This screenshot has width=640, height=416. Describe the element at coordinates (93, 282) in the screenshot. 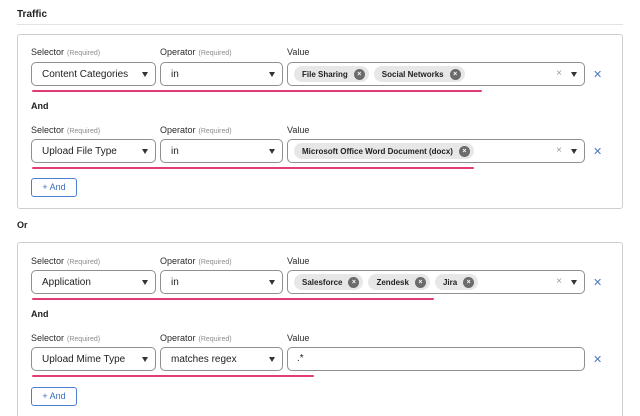

I see `selector-dropdown: Application` at that location.